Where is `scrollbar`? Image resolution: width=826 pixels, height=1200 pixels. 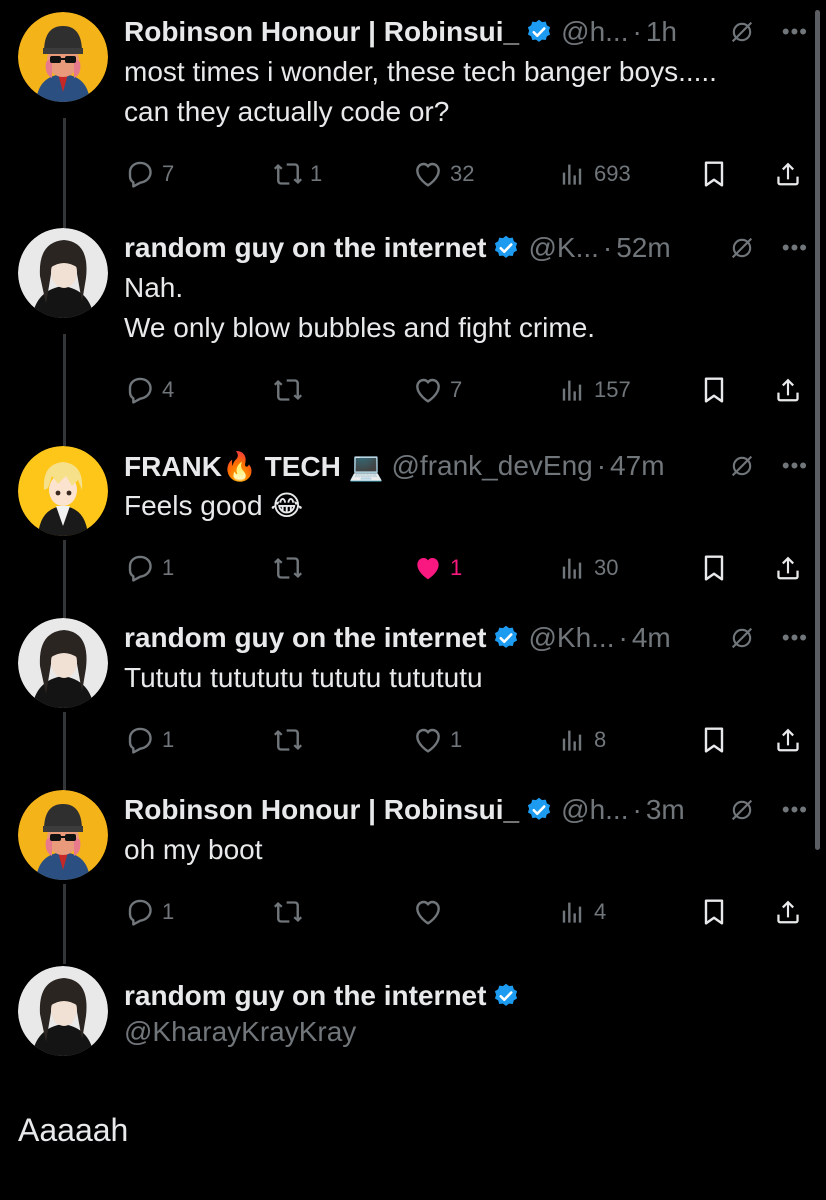 scrollbar is located at coordinates (817, 430).